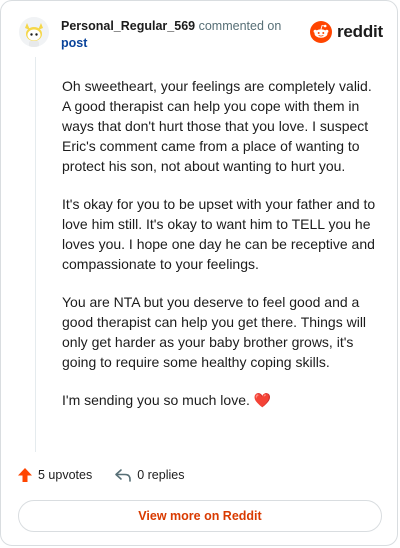 The height and width of the screenshot is (548, 400). Describe the element at coordinates (161, 475) in the screenshot. I see `reply-count: 0 replies` at that location.